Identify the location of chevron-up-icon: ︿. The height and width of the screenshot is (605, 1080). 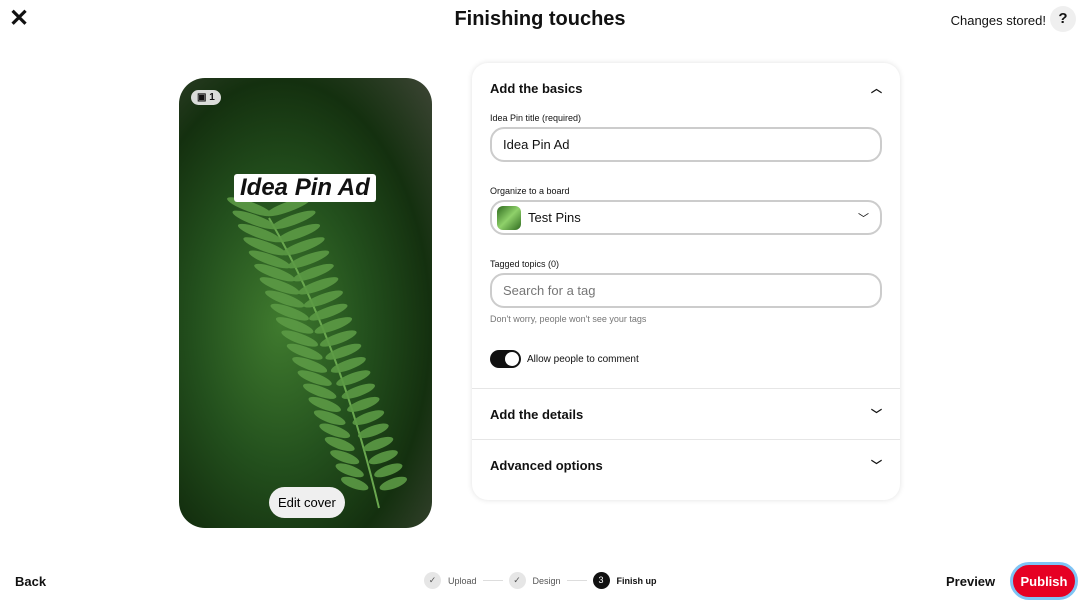
(876, 89).